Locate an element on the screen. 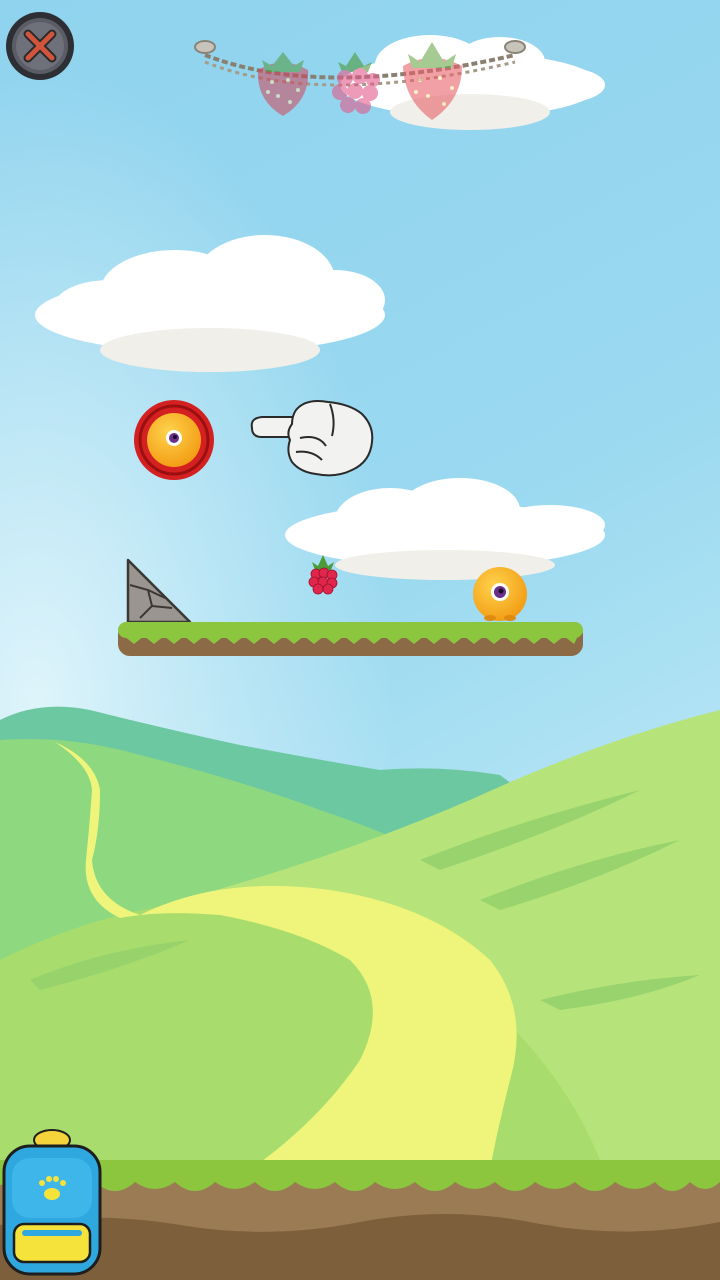  start-marker-target is located at coordinates (174, 440).